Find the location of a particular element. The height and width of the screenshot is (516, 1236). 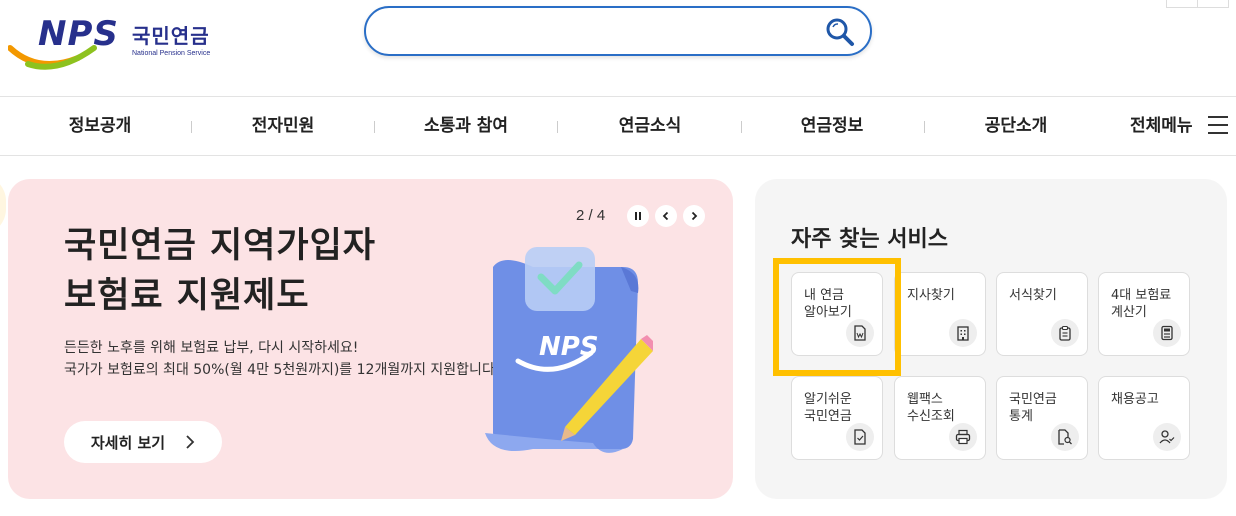

service-card-my-pension: 내 연금 알아보기 is located at coordinates (837, 314).